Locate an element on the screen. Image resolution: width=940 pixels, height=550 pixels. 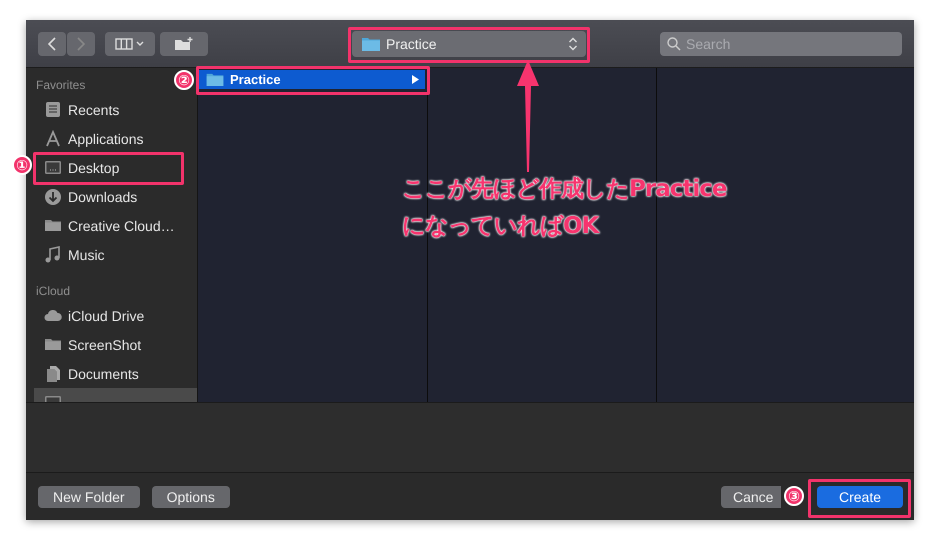
tray-icon is located at coordinates (53, 109).